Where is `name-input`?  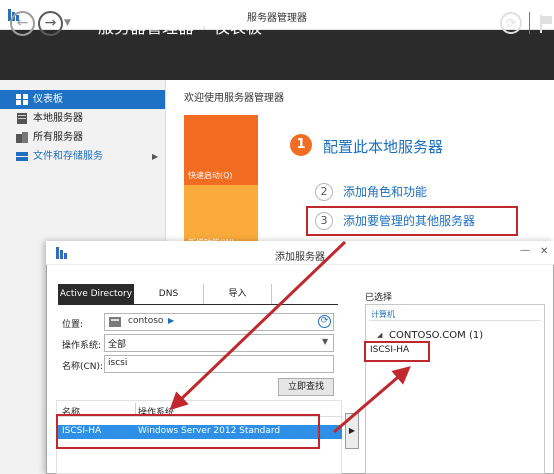
name-input is located at coordinates (219, 364).